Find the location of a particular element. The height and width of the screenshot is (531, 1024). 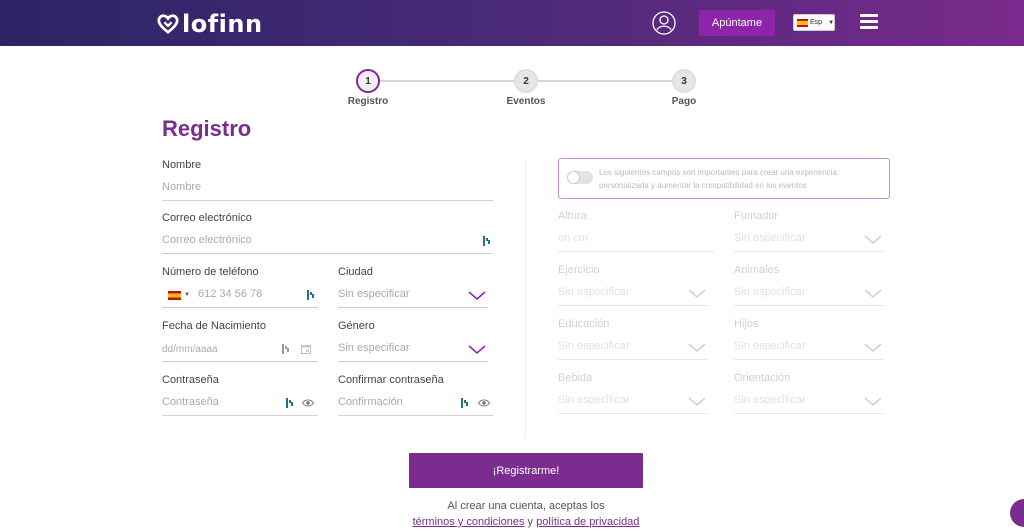

calendar-icon is located at coordinates (306, 349).